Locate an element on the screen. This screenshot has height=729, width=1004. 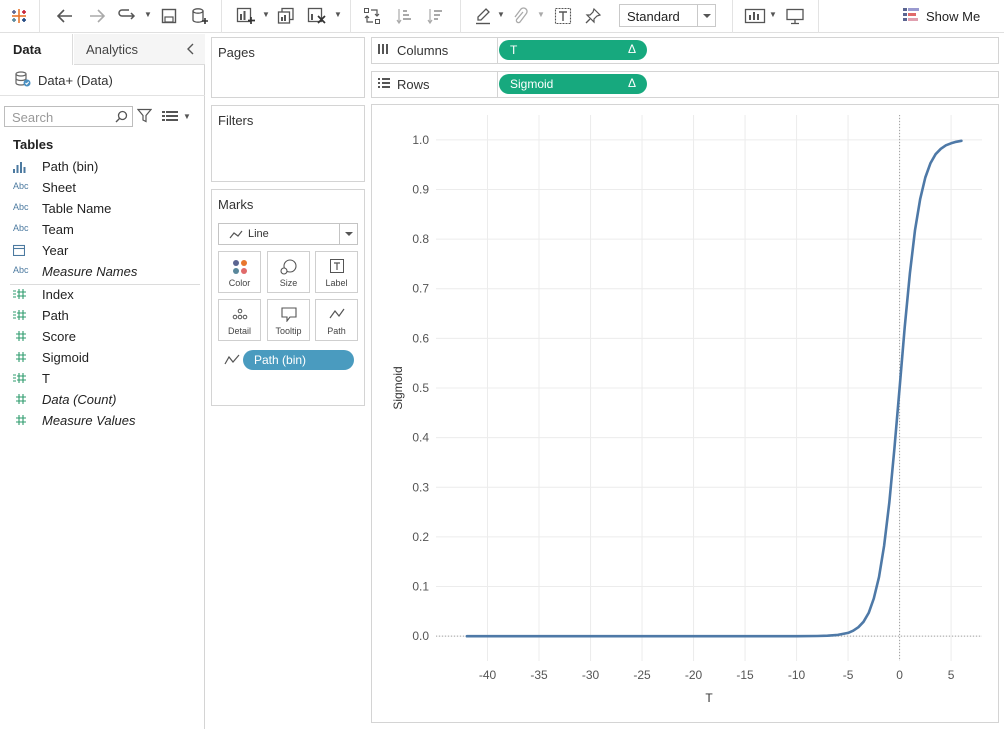
filters-card: Filters is located at coordinates (288, 143).